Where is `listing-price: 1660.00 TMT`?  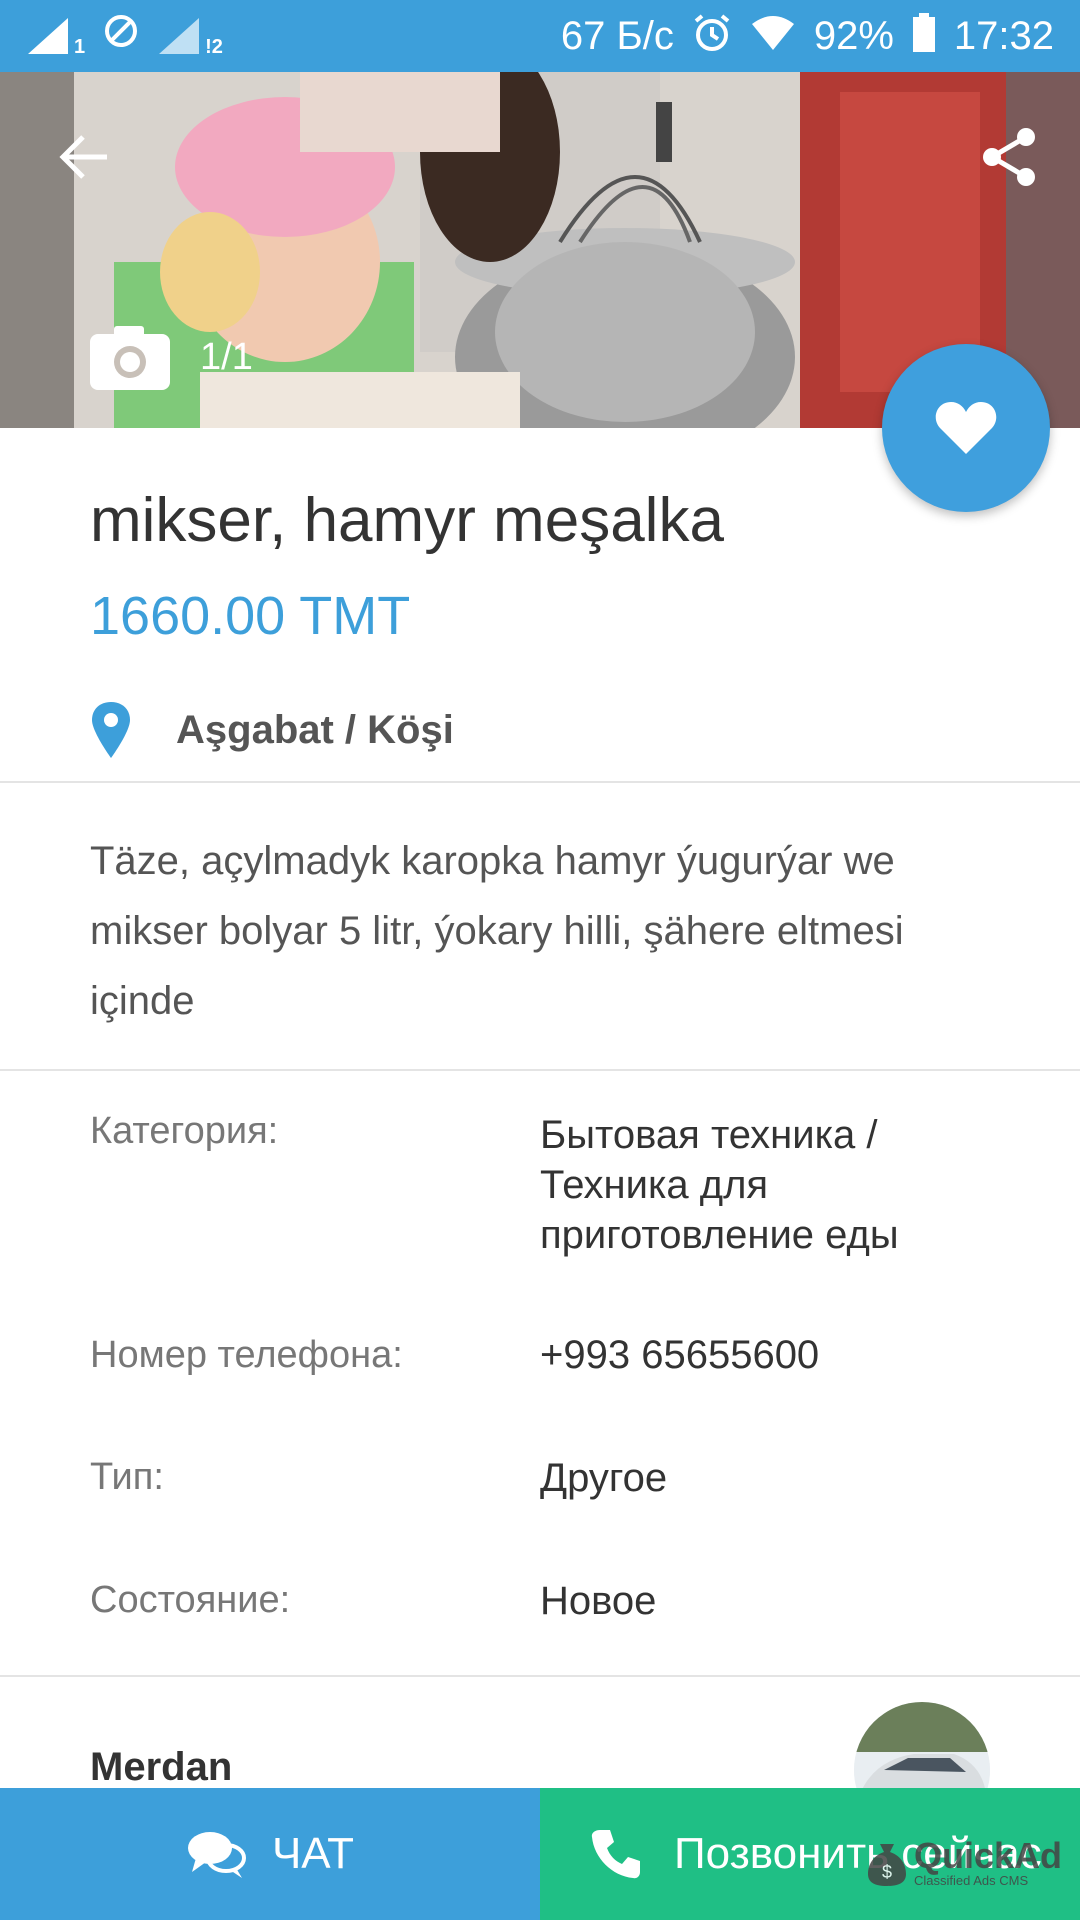
listing-price: 1660.00 TMT is located at coordinates (250, 616).